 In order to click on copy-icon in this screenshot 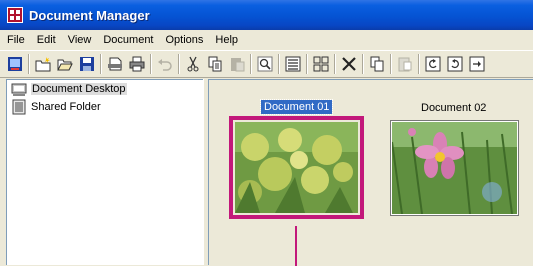, I will do `click(215, 64)`.